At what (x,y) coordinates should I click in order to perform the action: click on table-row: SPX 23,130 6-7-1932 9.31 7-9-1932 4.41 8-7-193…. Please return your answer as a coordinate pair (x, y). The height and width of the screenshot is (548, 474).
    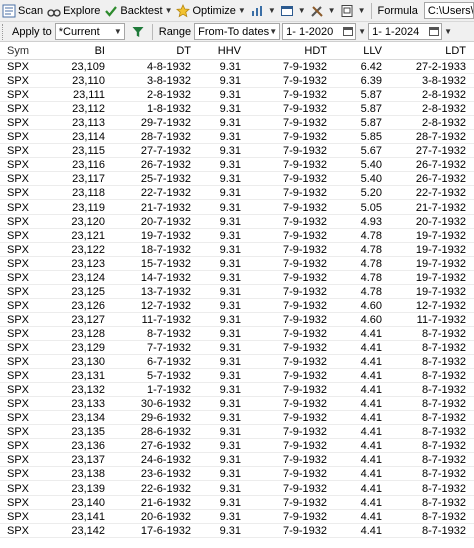
    Looking at the image, I should click on (237, 362).